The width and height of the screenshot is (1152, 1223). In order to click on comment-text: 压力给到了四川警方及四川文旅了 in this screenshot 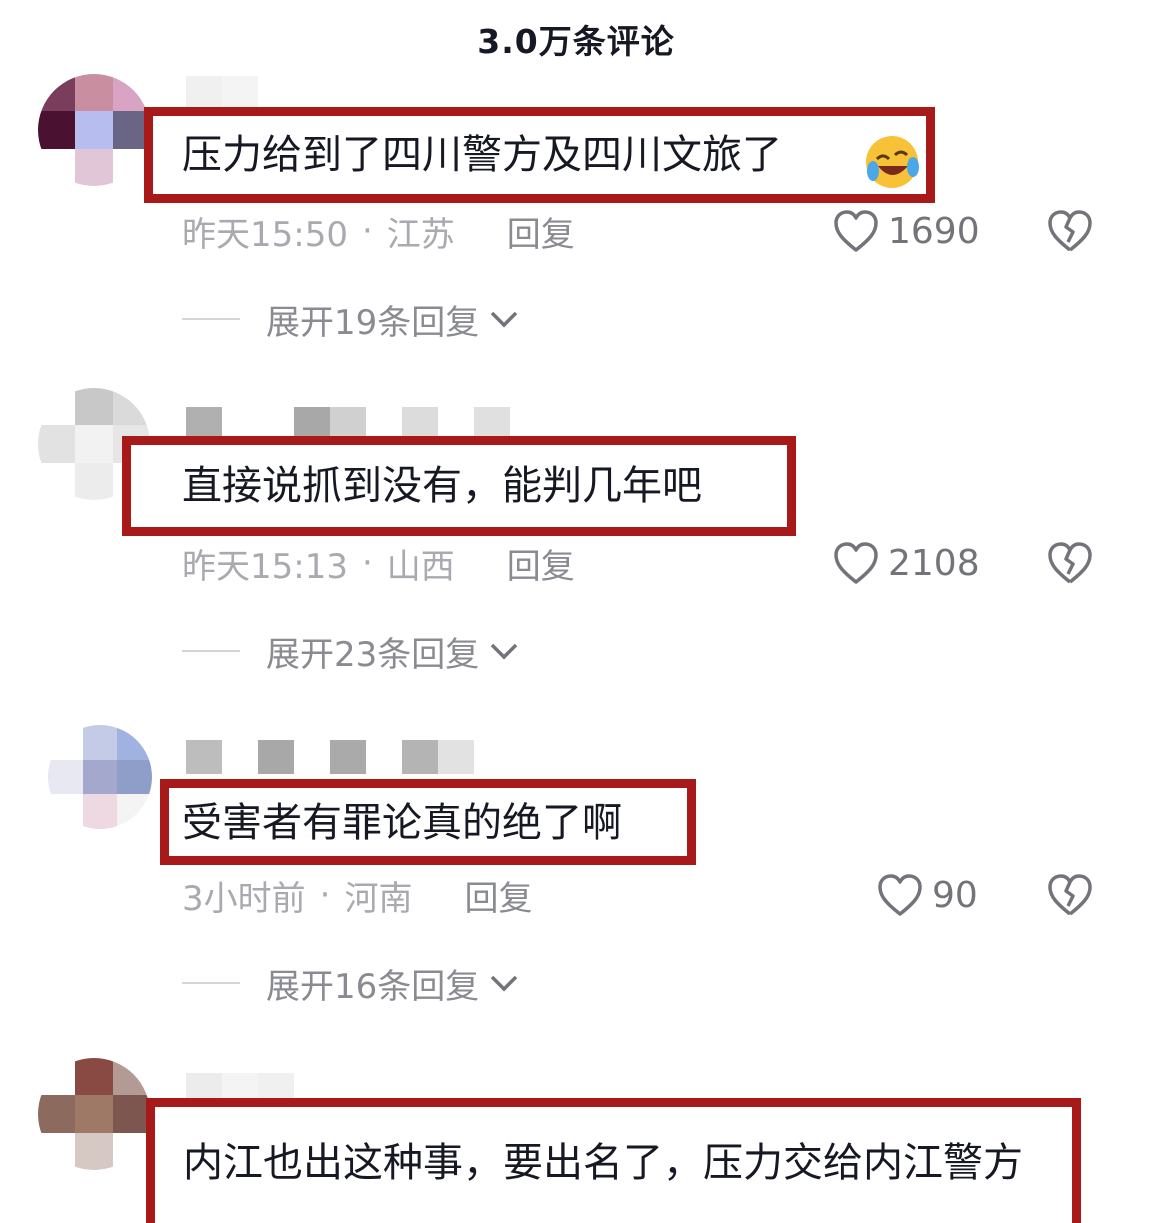, I will do `click(482, 155)`.